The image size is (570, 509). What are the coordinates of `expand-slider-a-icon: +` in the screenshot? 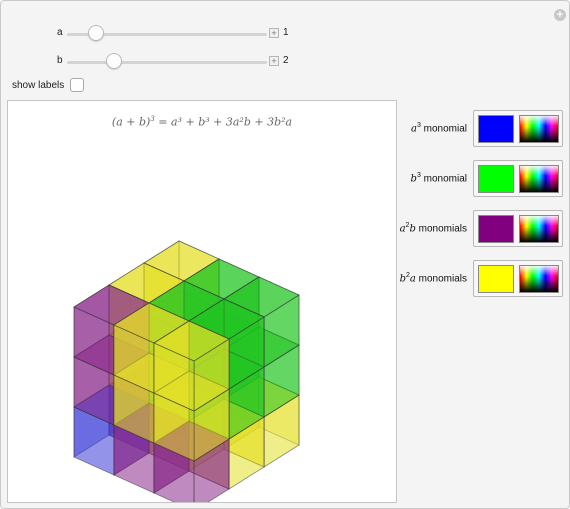 It's located at (274, 33).